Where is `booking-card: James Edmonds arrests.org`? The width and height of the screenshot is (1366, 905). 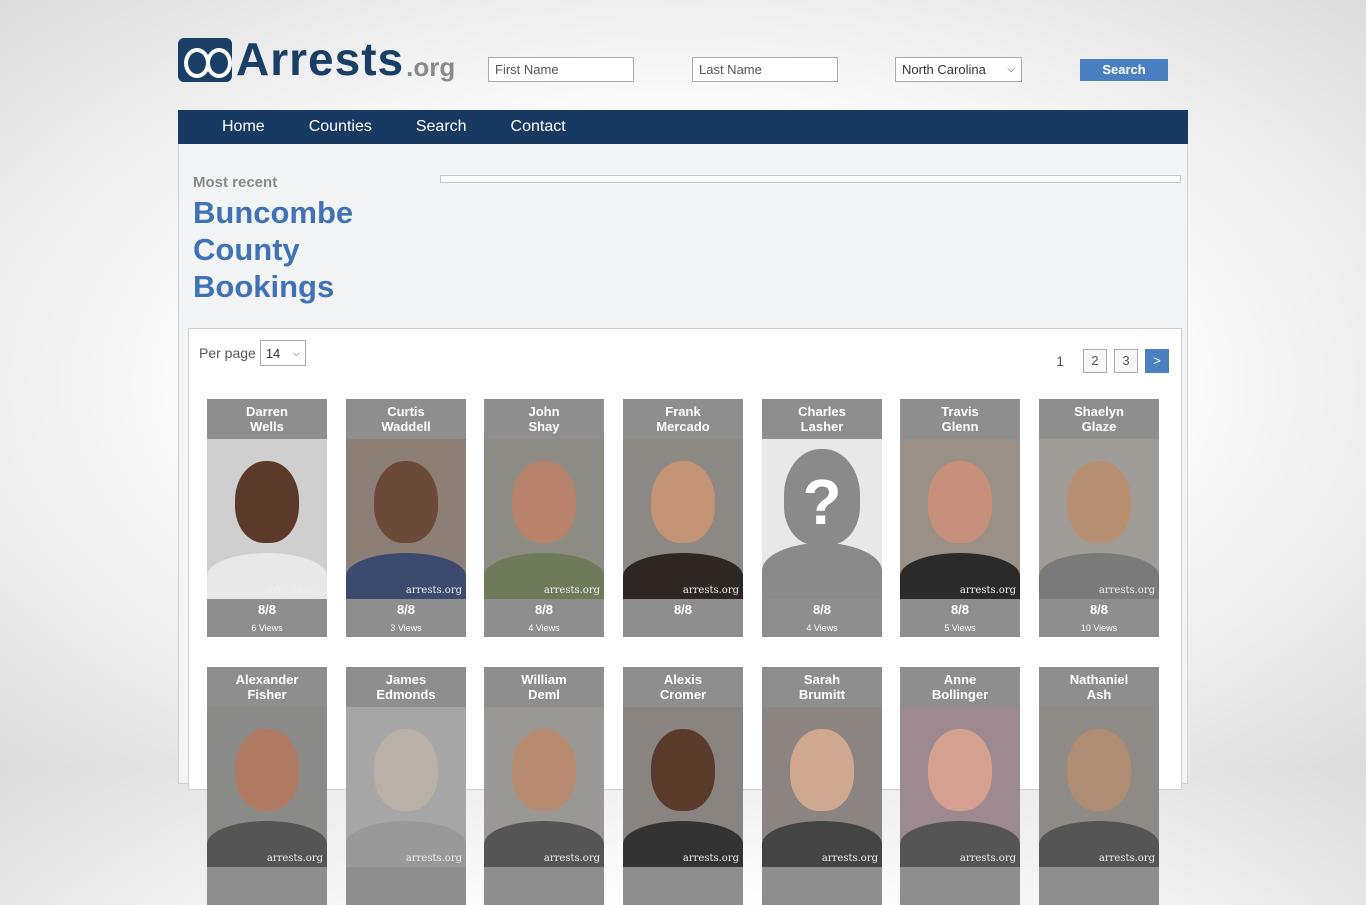
booking-card: James Edmonds arrests.org is located at coordinates (406, 786).